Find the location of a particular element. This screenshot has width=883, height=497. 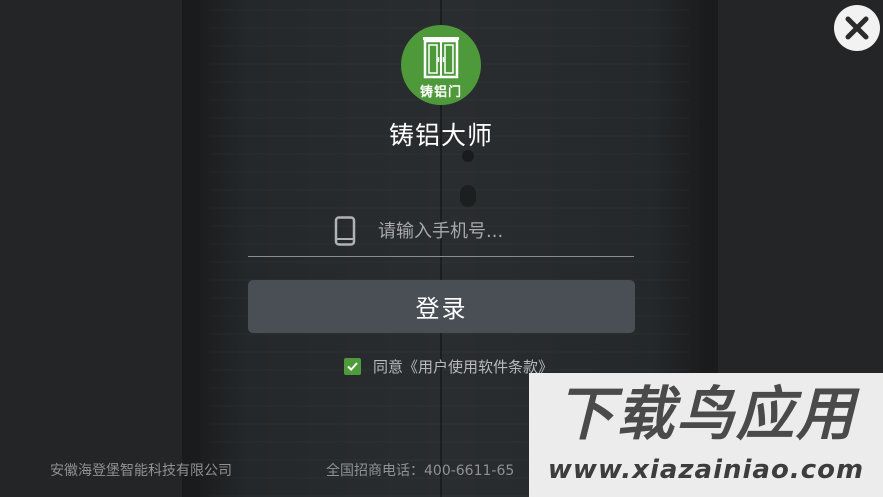

agreement-row: 同意《用户使用软件条款》 is located at coordinates (448, 366).